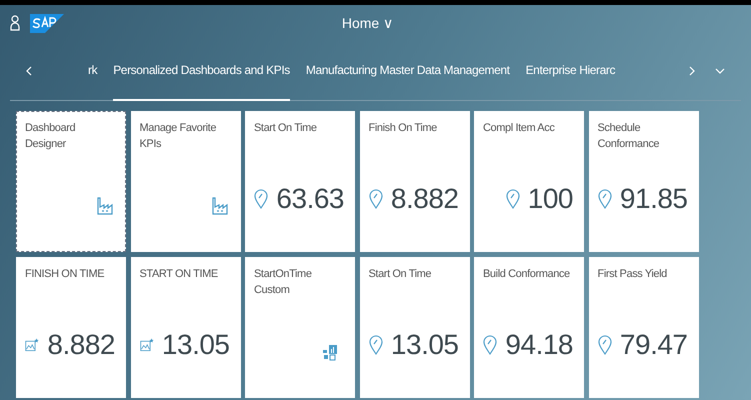 Image resolution: width=751 pixels, height=400 pixels. I want to click on kpi-value: 91.85, so click(654, 199).